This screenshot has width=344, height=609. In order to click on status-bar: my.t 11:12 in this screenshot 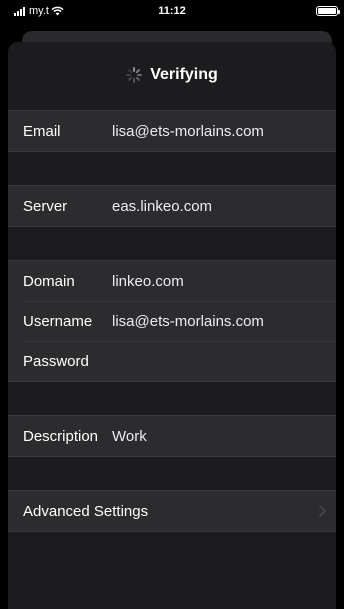, I will do `click(172, 11)`.